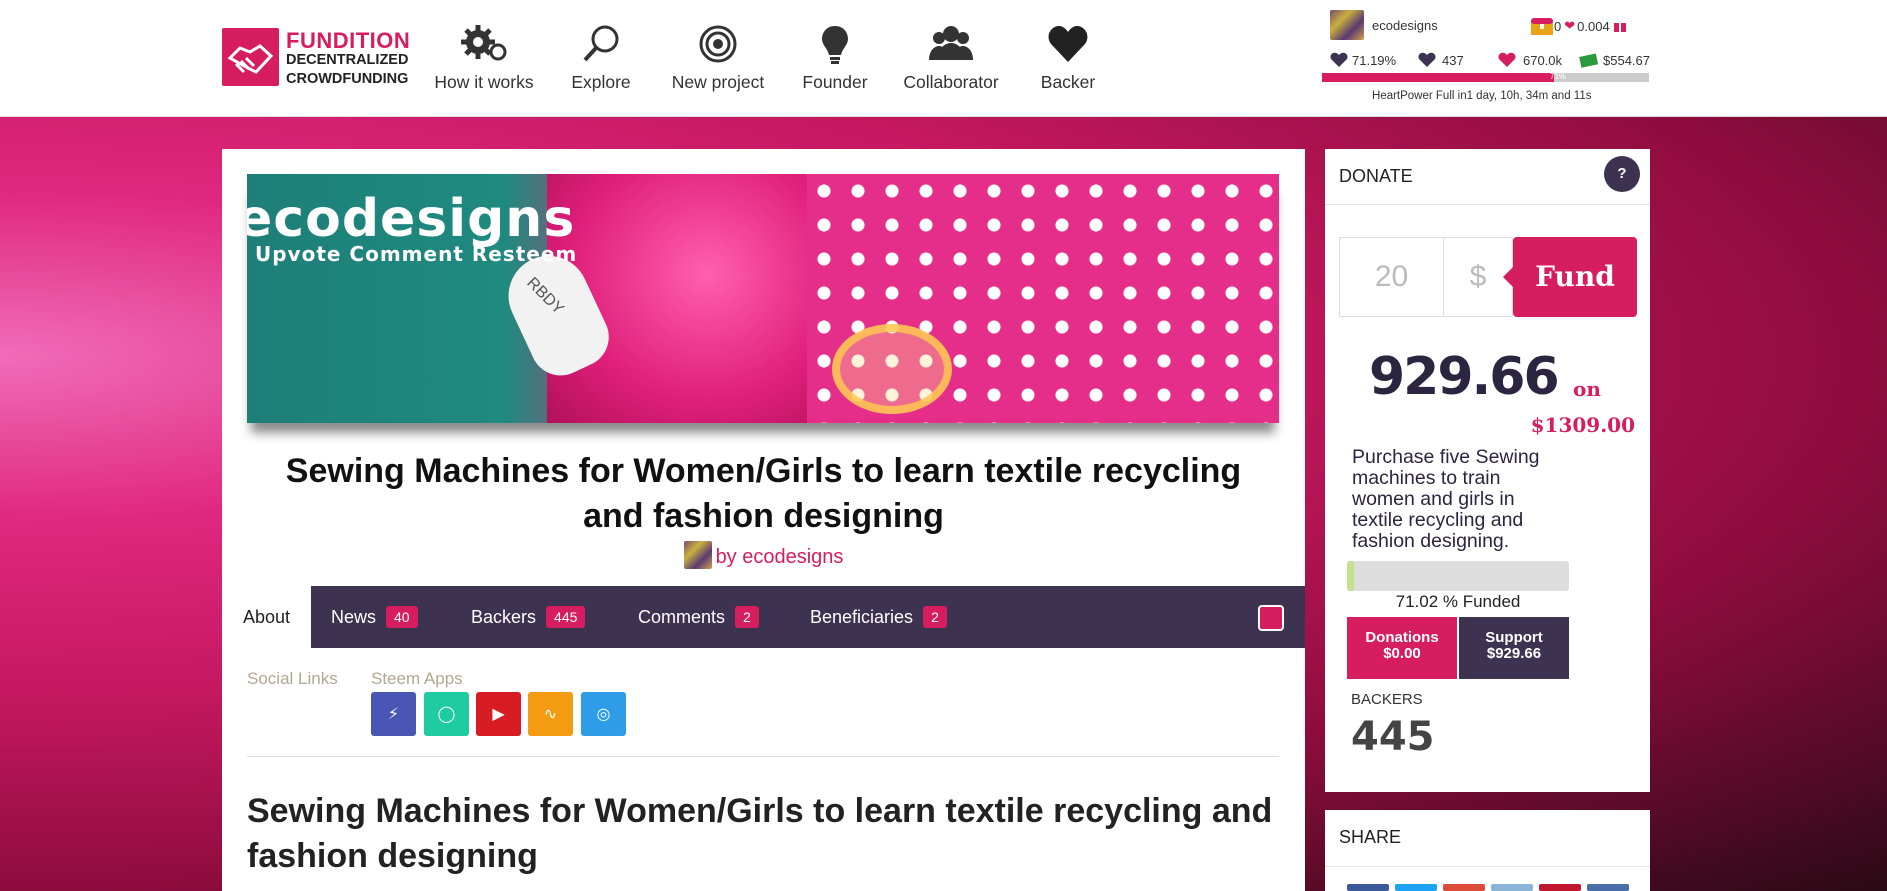 This screenshot has height=891, width=1887. Describe the element at coordinates (1068, 82) in the screenshot. I see `nav-label: Backer` at that location.